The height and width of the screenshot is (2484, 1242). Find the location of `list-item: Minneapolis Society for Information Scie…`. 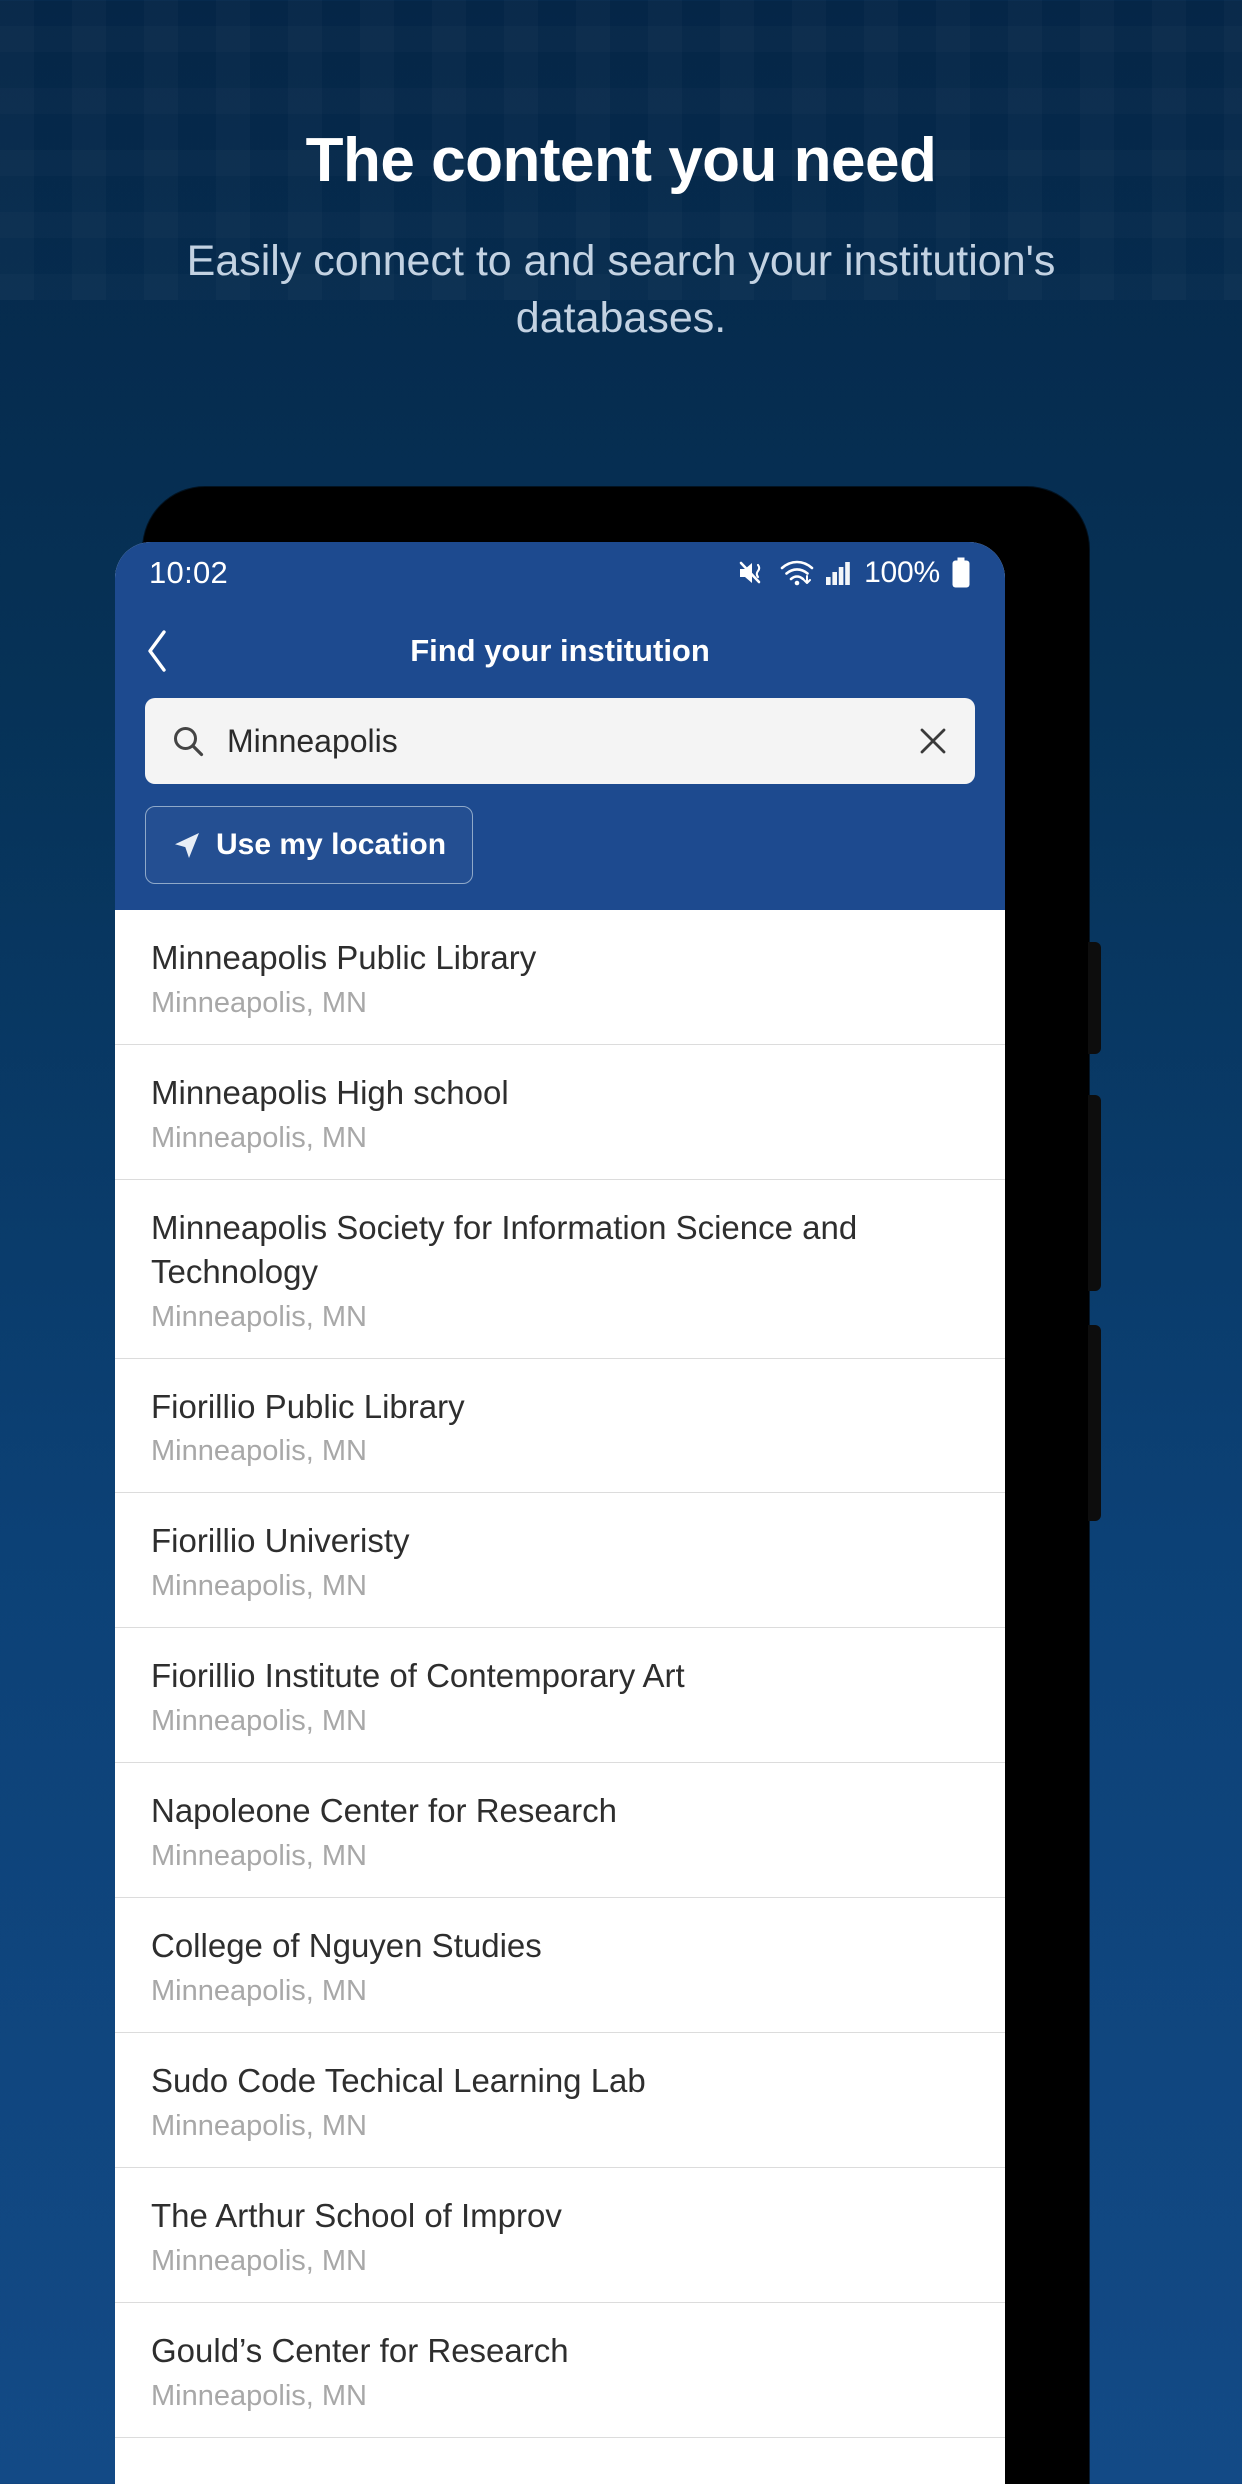

list-item: Minneapolis Society for Information Scie… is located at coordinates (560, 1269).